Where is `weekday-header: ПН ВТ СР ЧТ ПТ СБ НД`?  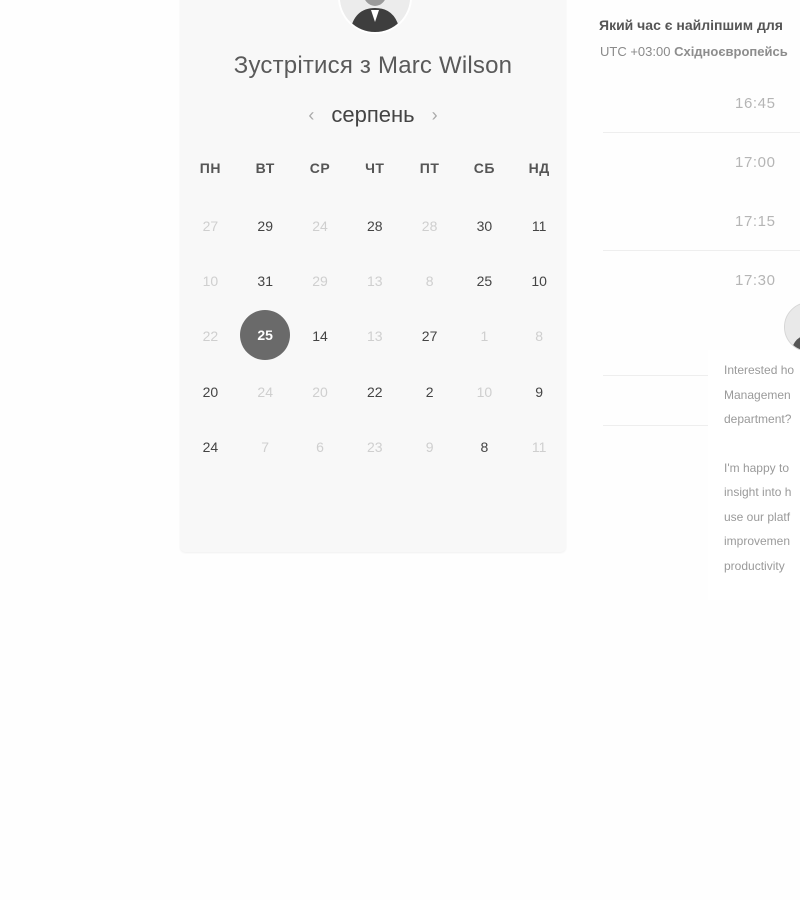 weekday-header: ПН ВТ СР ЧТ ПТ СБ НД is located at coordinates (375, 168).